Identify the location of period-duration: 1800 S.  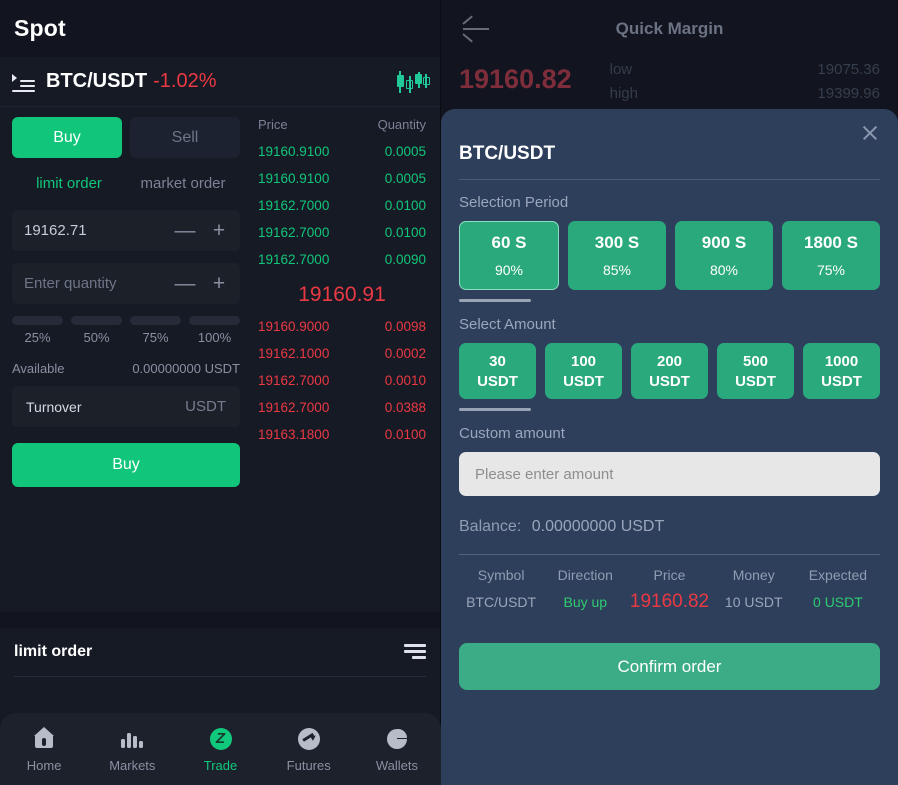
(831, 242).